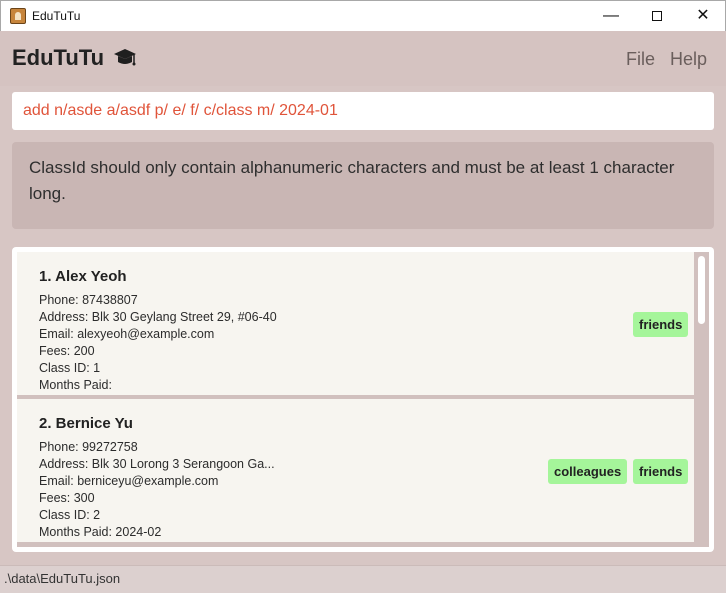 The width and height of the screenshot is (726, 593). Describe the element at coordinates (703, 16) in the screenshot. I see `close-button: ✕` at that location.